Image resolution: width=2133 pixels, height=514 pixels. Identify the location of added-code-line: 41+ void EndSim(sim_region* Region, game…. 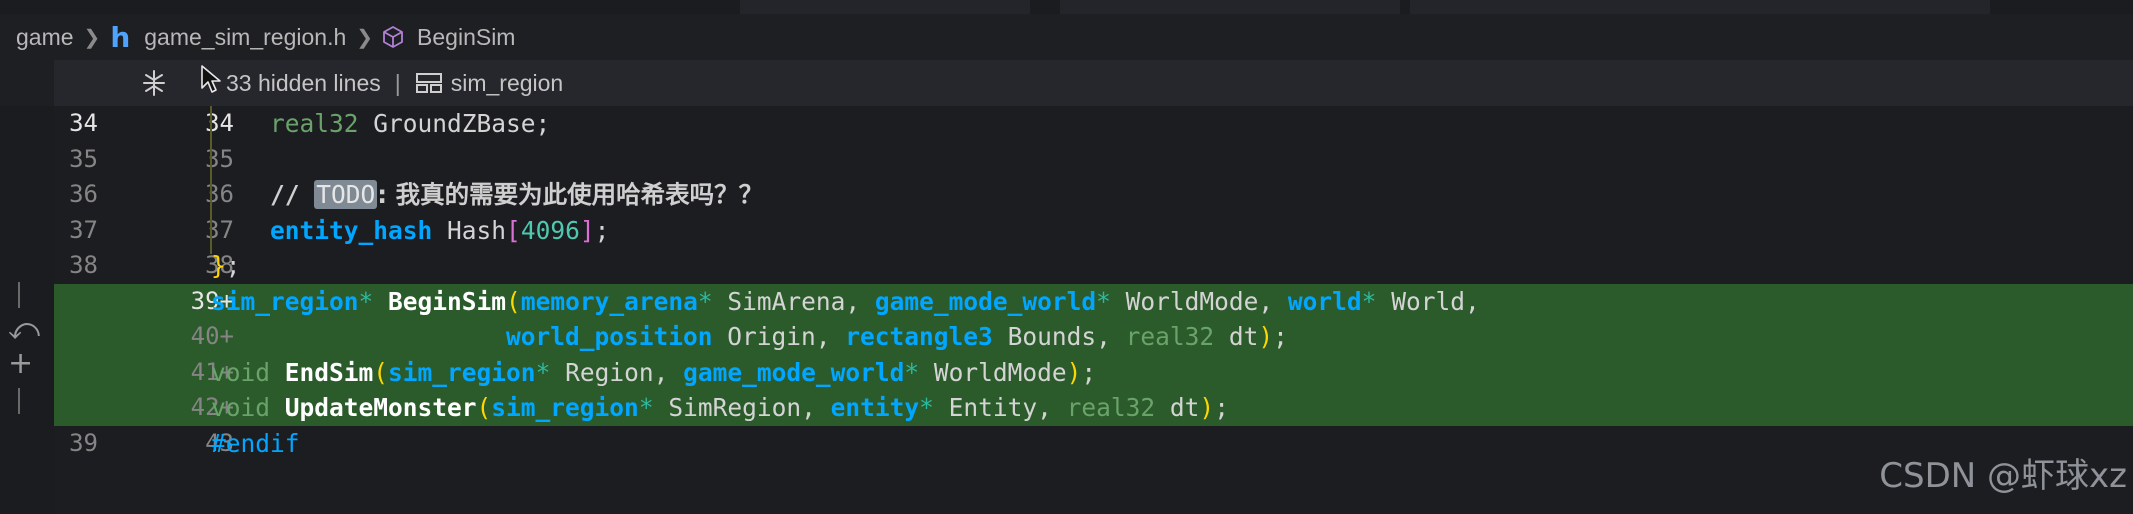
(1093, 372).